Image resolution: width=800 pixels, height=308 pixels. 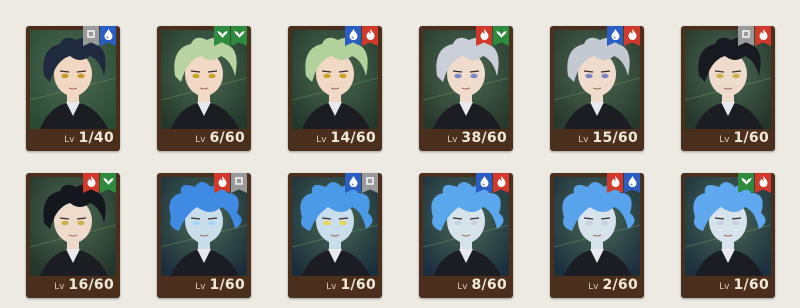 What do you see at coordinates (466, 235) in the screenshot?
I see `character-card: Lv 8/60` at bounding box center [466, 235].